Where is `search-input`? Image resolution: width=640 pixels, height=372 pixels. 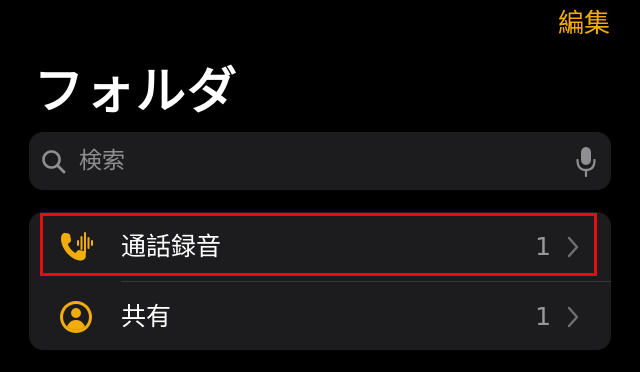
search-input is located at coordinates (329, 161).